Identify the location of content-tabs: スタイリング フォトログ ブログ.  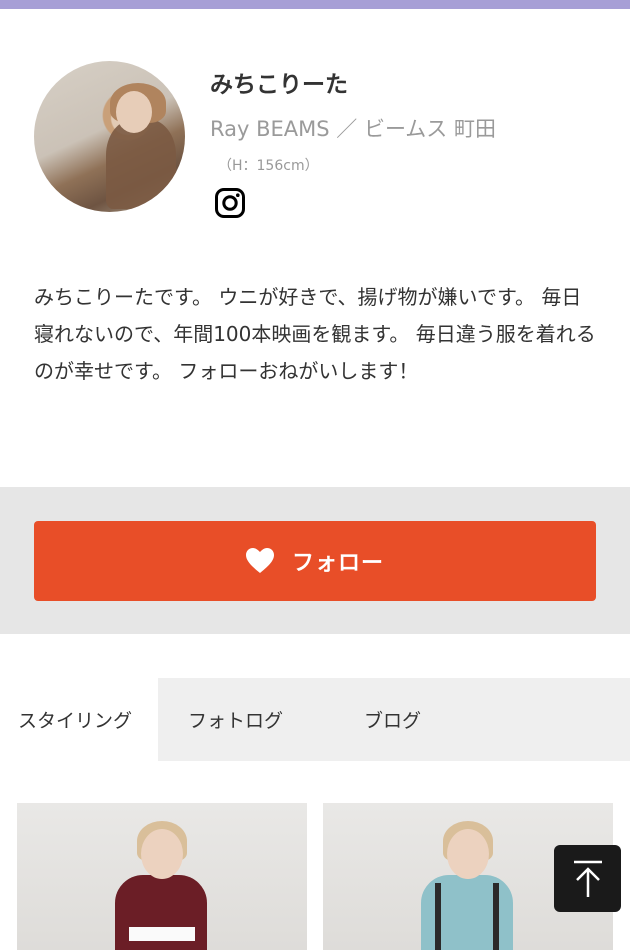
(315, 719).